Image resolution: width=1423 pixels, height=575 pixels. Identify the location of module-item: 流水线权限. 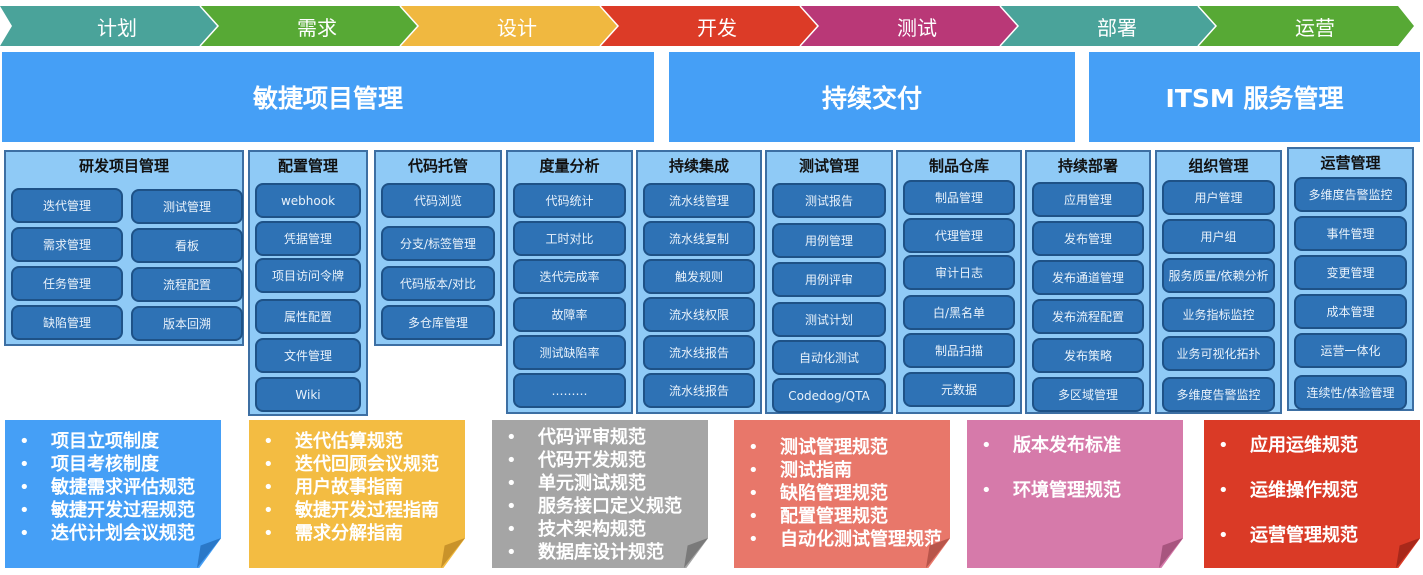
(699, 314).